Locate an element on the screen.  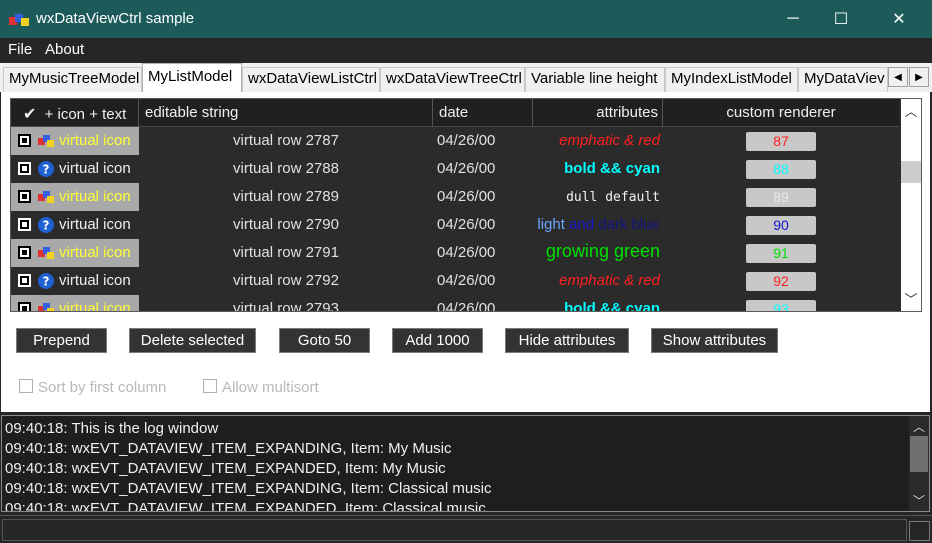
close-icon: ✕ is located at coordinates (899, 19).